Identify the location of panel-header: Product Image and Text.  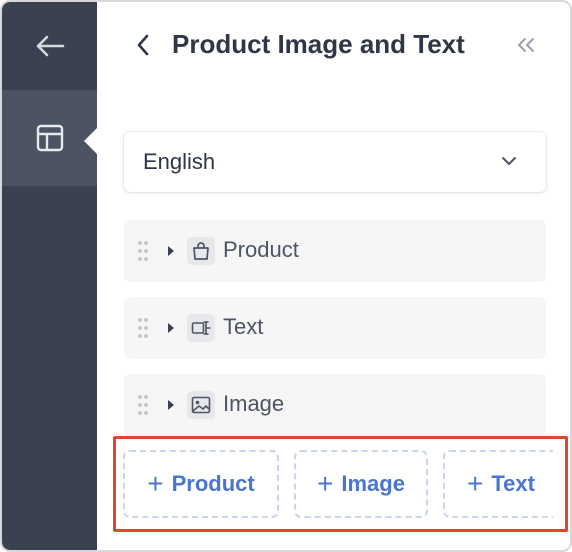
(333, 45).